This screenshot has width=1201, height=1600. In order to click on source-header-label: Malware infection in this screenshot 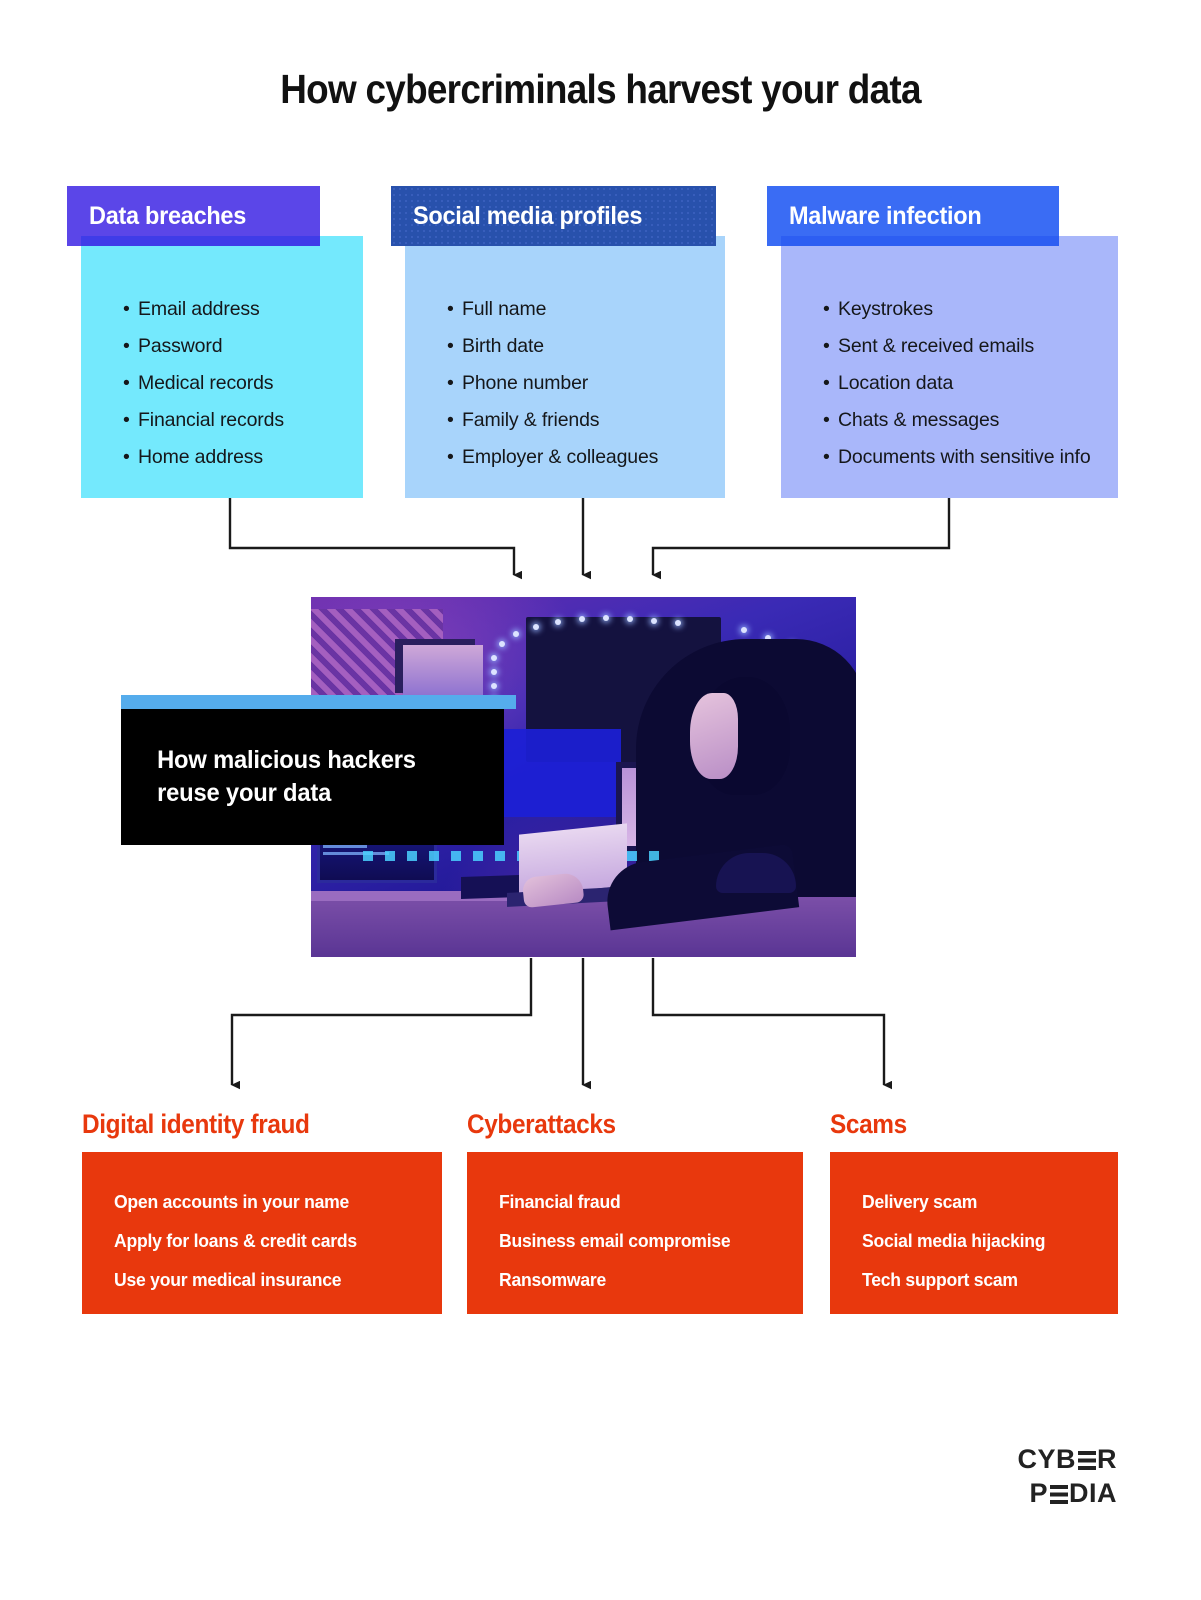, I will do `click(885, 215)`.